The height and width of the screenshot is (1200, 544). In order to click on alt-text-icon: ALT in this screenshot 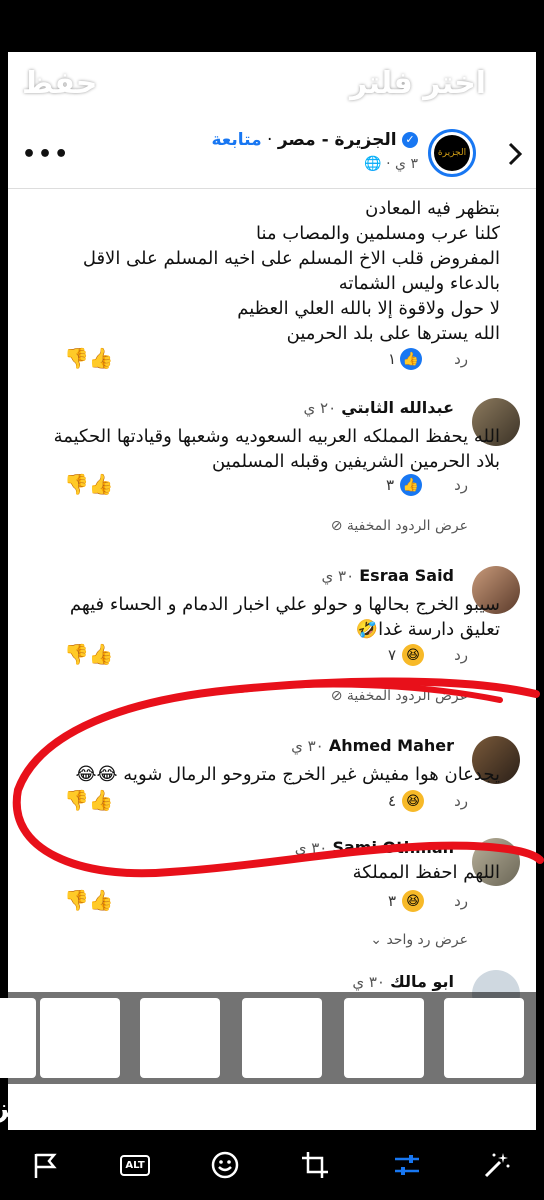, I will do `click(135, 1165)`.